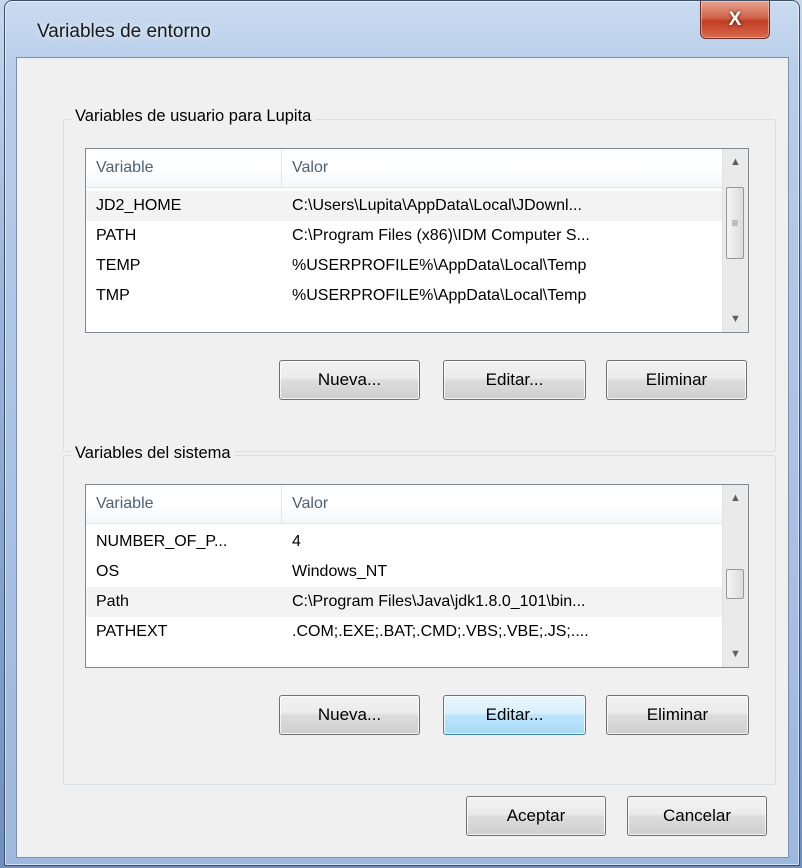 The image size is (802, 868). Describe the element at coordinates (139, 205) in the screenshot. I see `variable-name: JD2_HOME` at that location.